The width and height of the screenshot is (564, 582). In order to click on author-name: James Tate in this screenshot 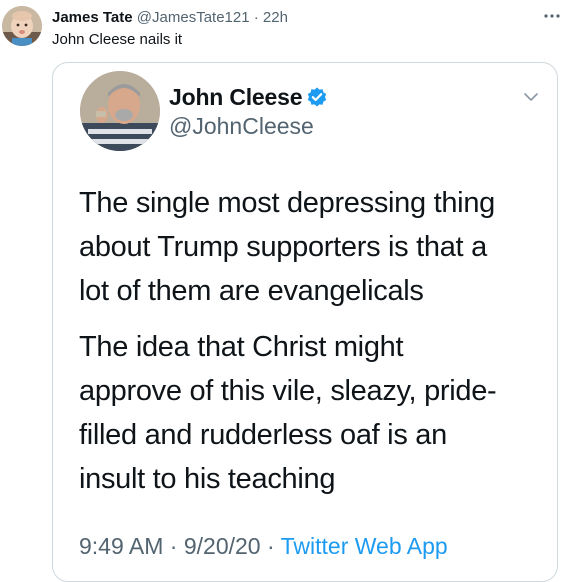, I will do `click(92, 17)`.